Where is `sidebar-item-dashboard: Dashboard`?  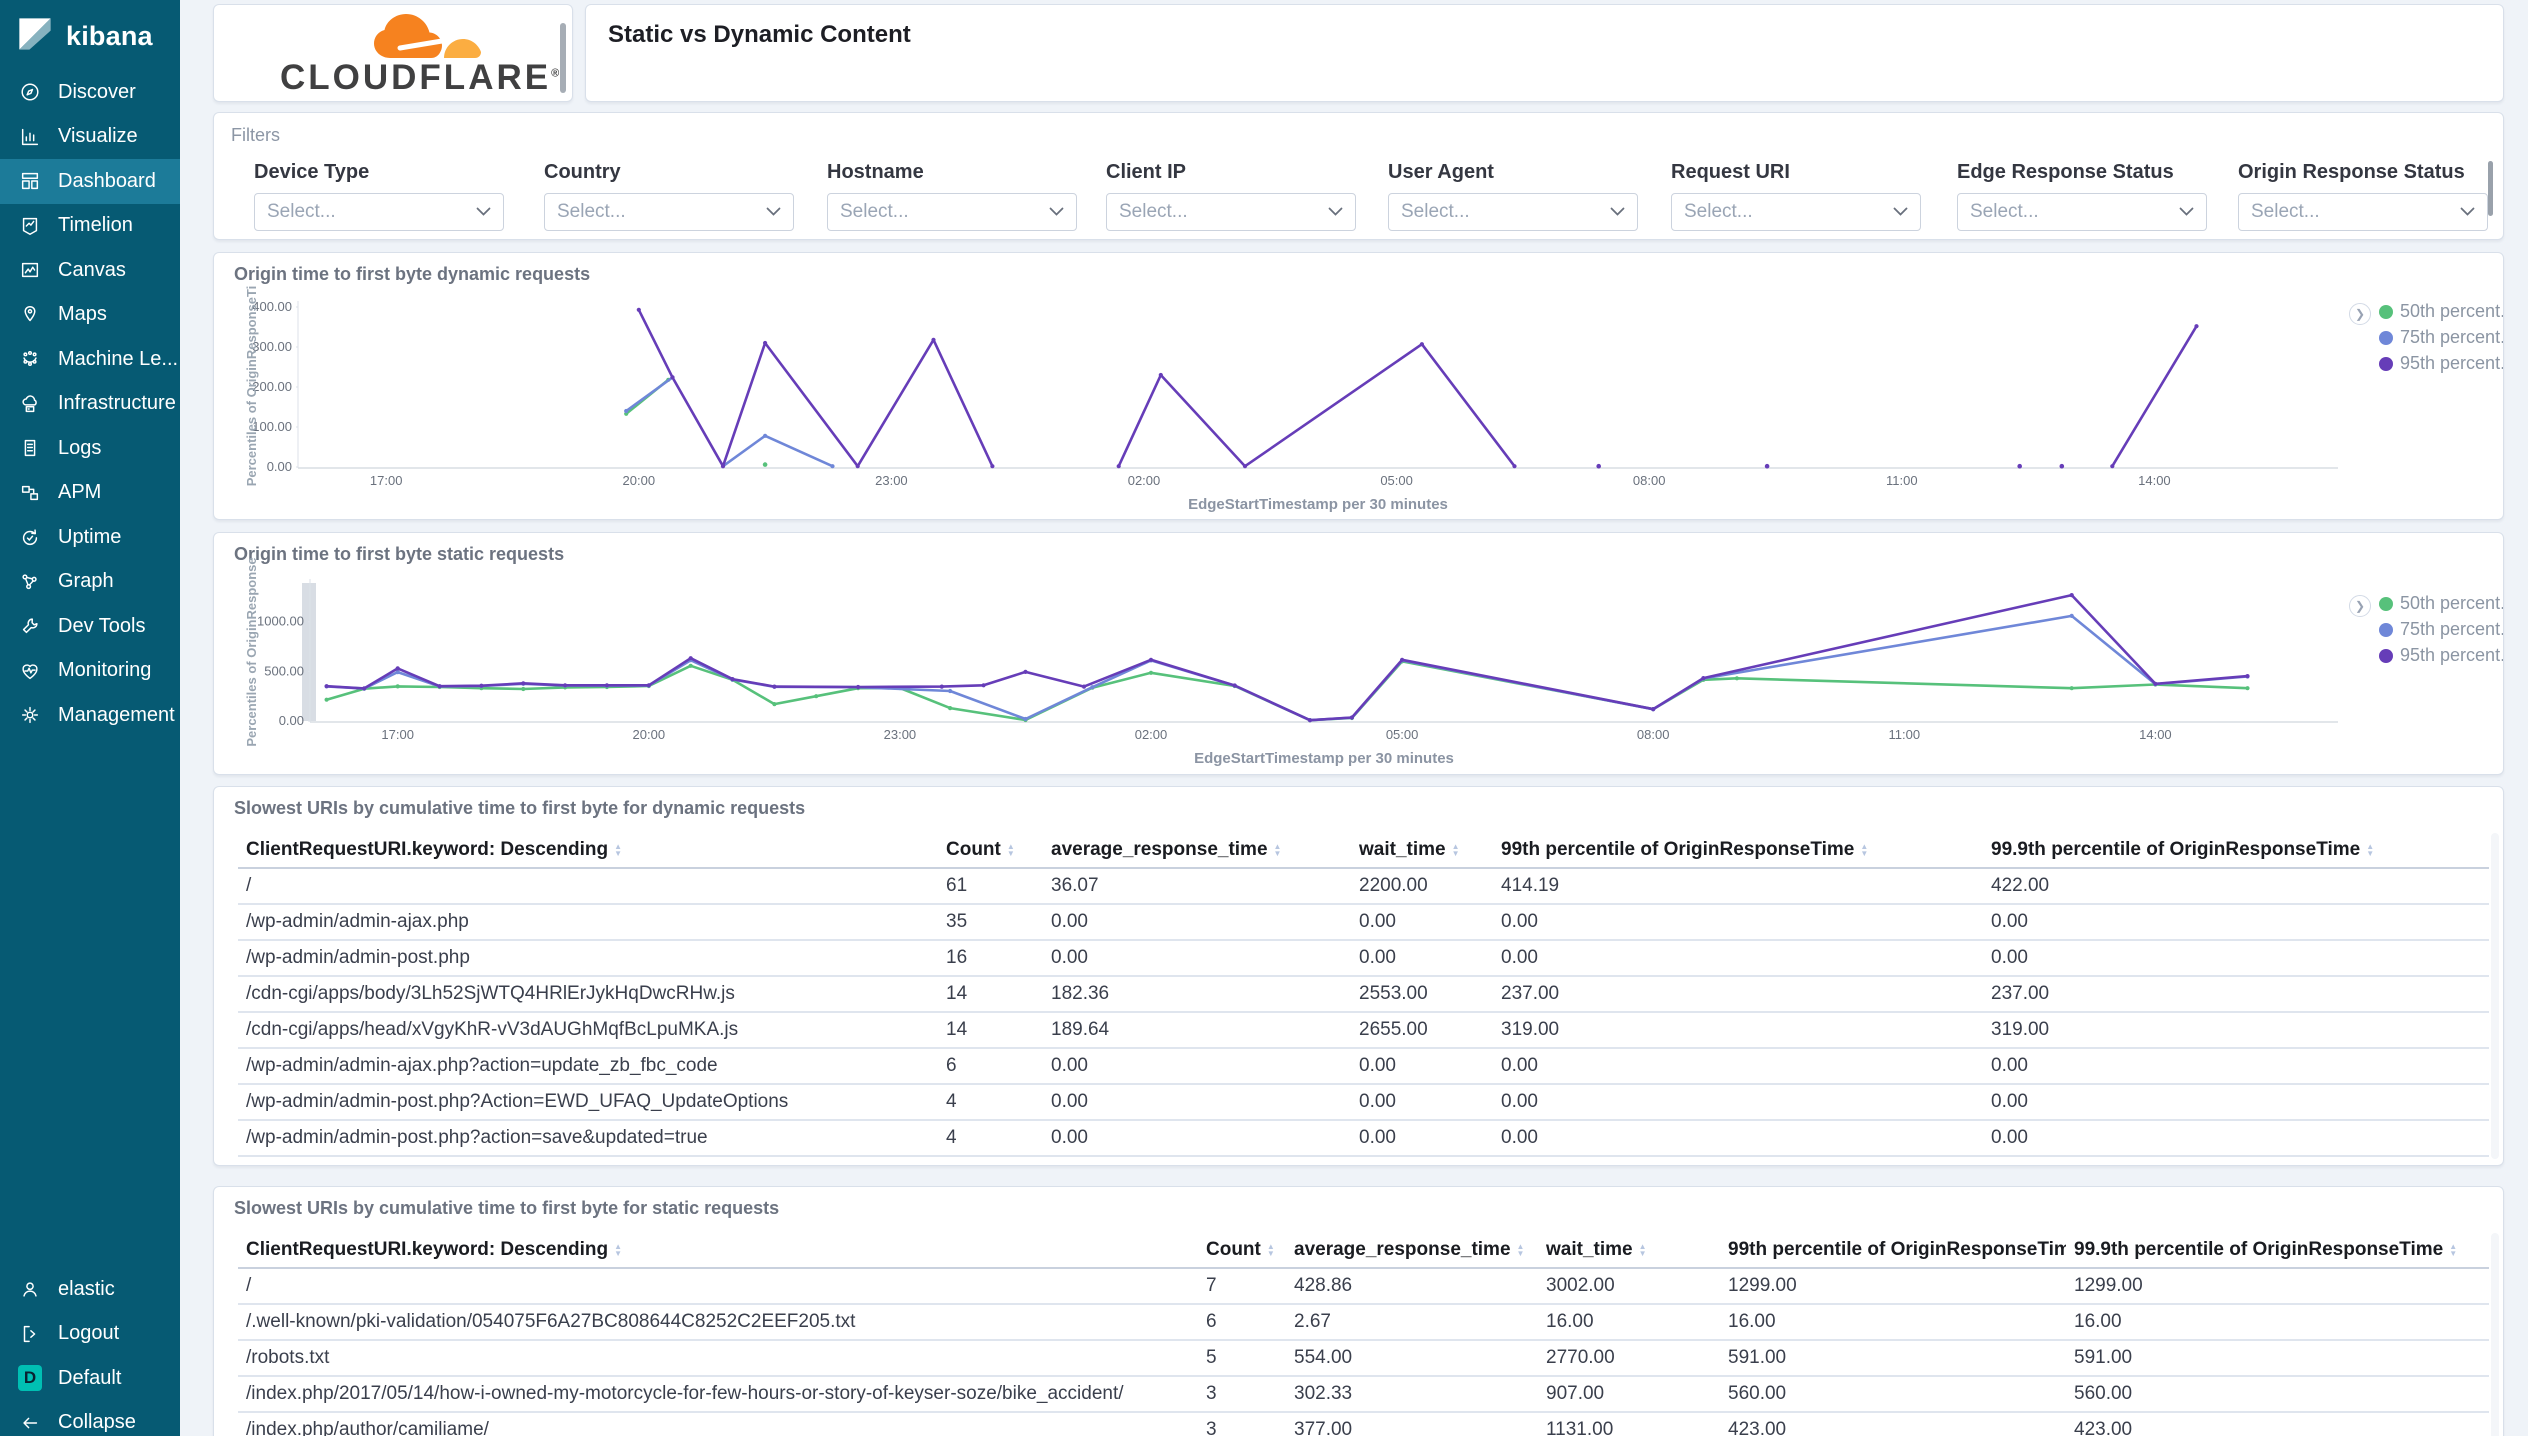
sidebar-item-dashboard: Dashboard is located at coordinates (90, 181).